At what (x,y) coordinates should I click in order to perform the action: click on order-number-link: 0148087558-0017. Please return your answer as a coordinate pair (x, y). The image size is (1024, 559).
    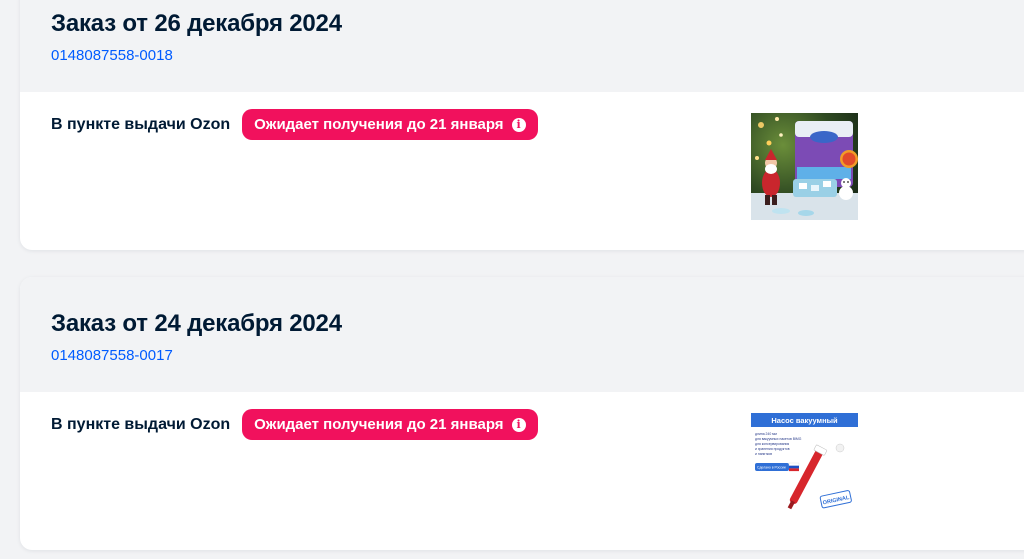
    Looking at the image, I should click on (112, 356).